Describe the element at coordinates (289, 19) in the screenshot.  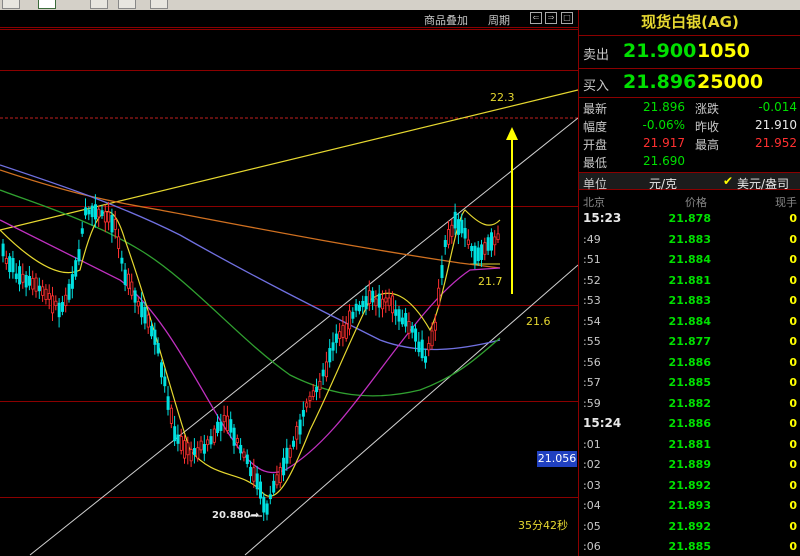
I see `chart-header: 商品叠加 周期 ⇐ ⇒ □` at that location.